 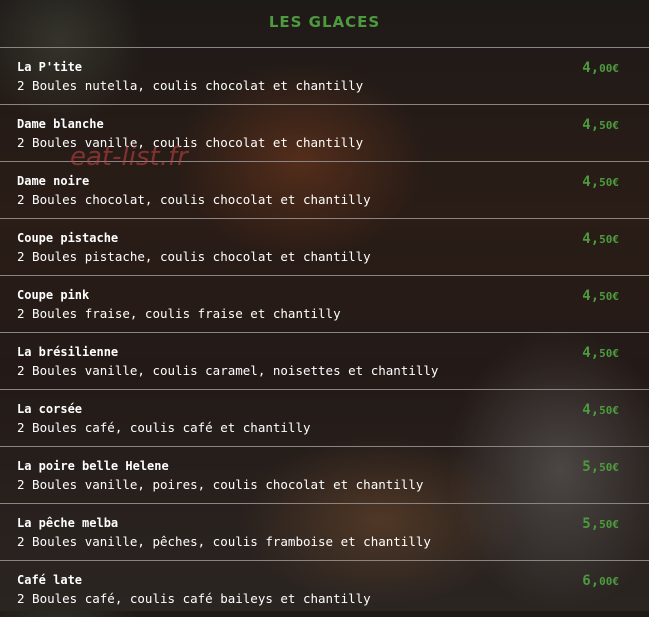 I want to click on item-name: Coupe pistache, so click(x=68, y=238).